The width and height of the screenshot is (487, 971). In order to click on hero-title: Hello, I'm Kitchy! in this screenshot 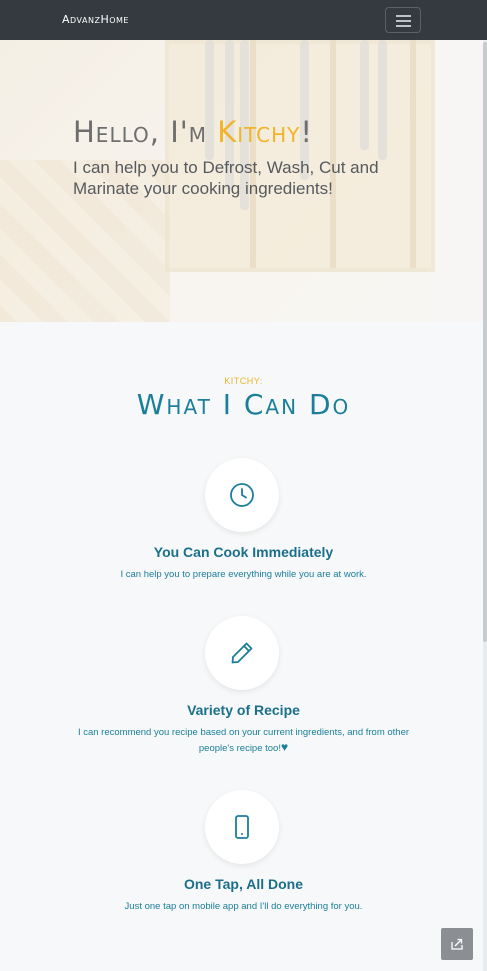, I will do `click(193, 132)`.